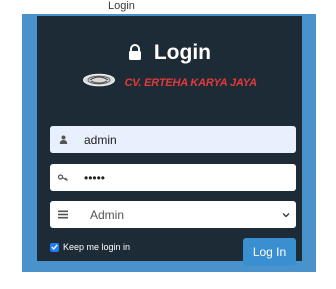  Describe the element at coordinates (63, 177) in the screenshot. I see `key-icon` at that location.